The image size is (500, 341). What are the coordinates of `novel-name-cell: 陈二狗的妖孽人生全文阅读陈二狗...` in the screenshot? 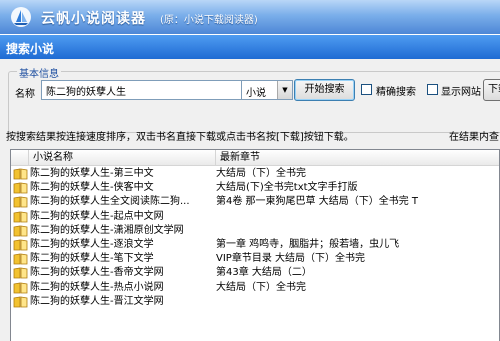 It's located at (110, 202).